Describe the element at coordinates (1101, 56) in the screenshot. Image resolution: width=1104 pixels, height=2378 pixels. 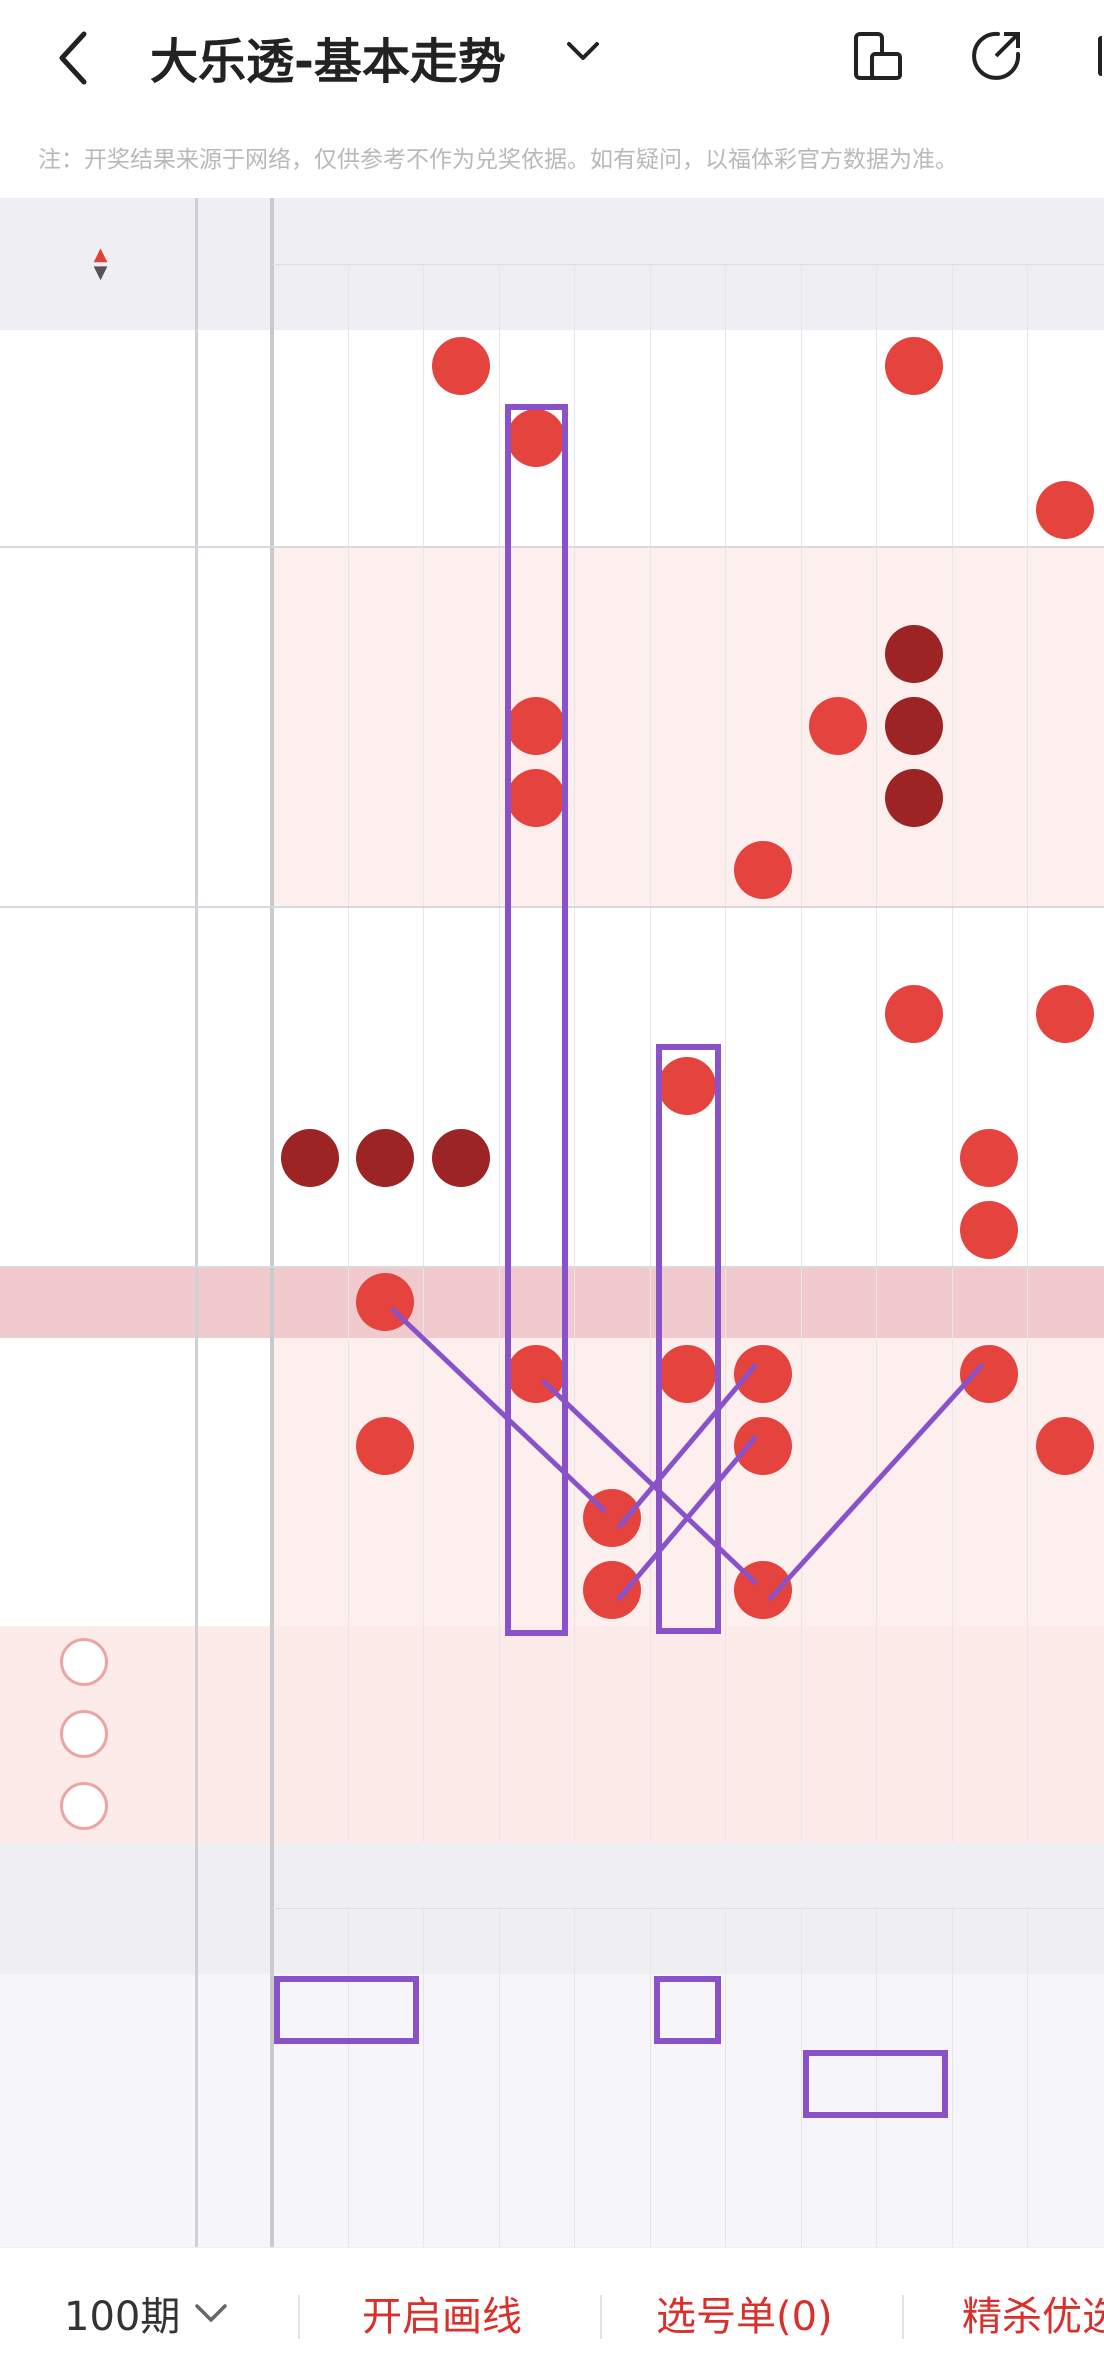
I see `more-icon-edge` at that location.